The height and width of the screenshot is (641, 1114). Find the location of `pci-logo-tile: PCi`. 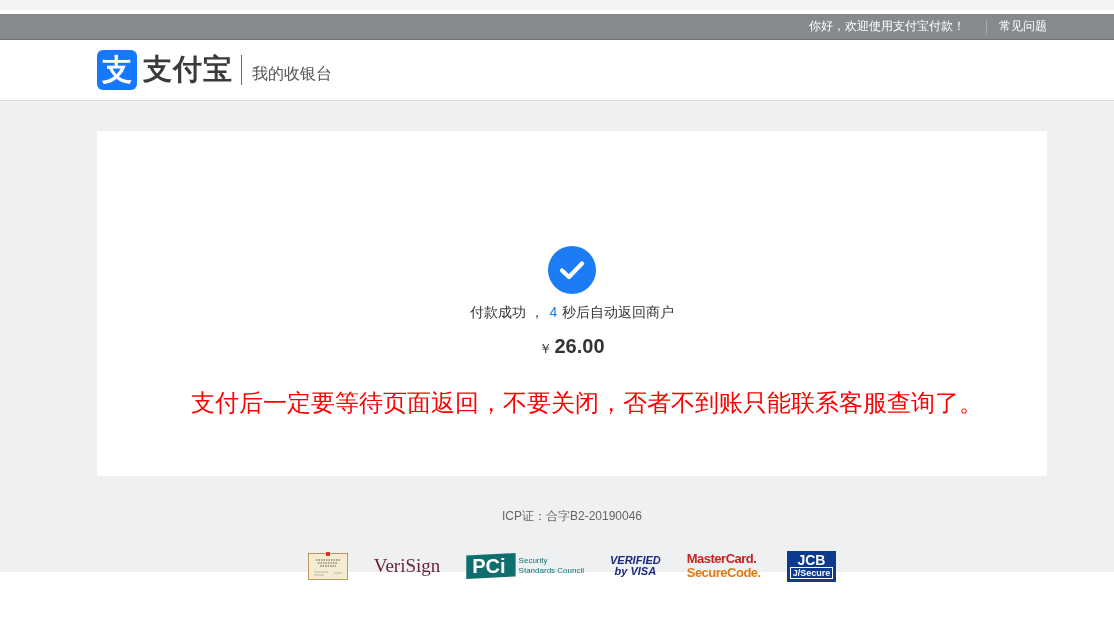

pci-logo-tile: PCi is located at coordinates (491, 566).